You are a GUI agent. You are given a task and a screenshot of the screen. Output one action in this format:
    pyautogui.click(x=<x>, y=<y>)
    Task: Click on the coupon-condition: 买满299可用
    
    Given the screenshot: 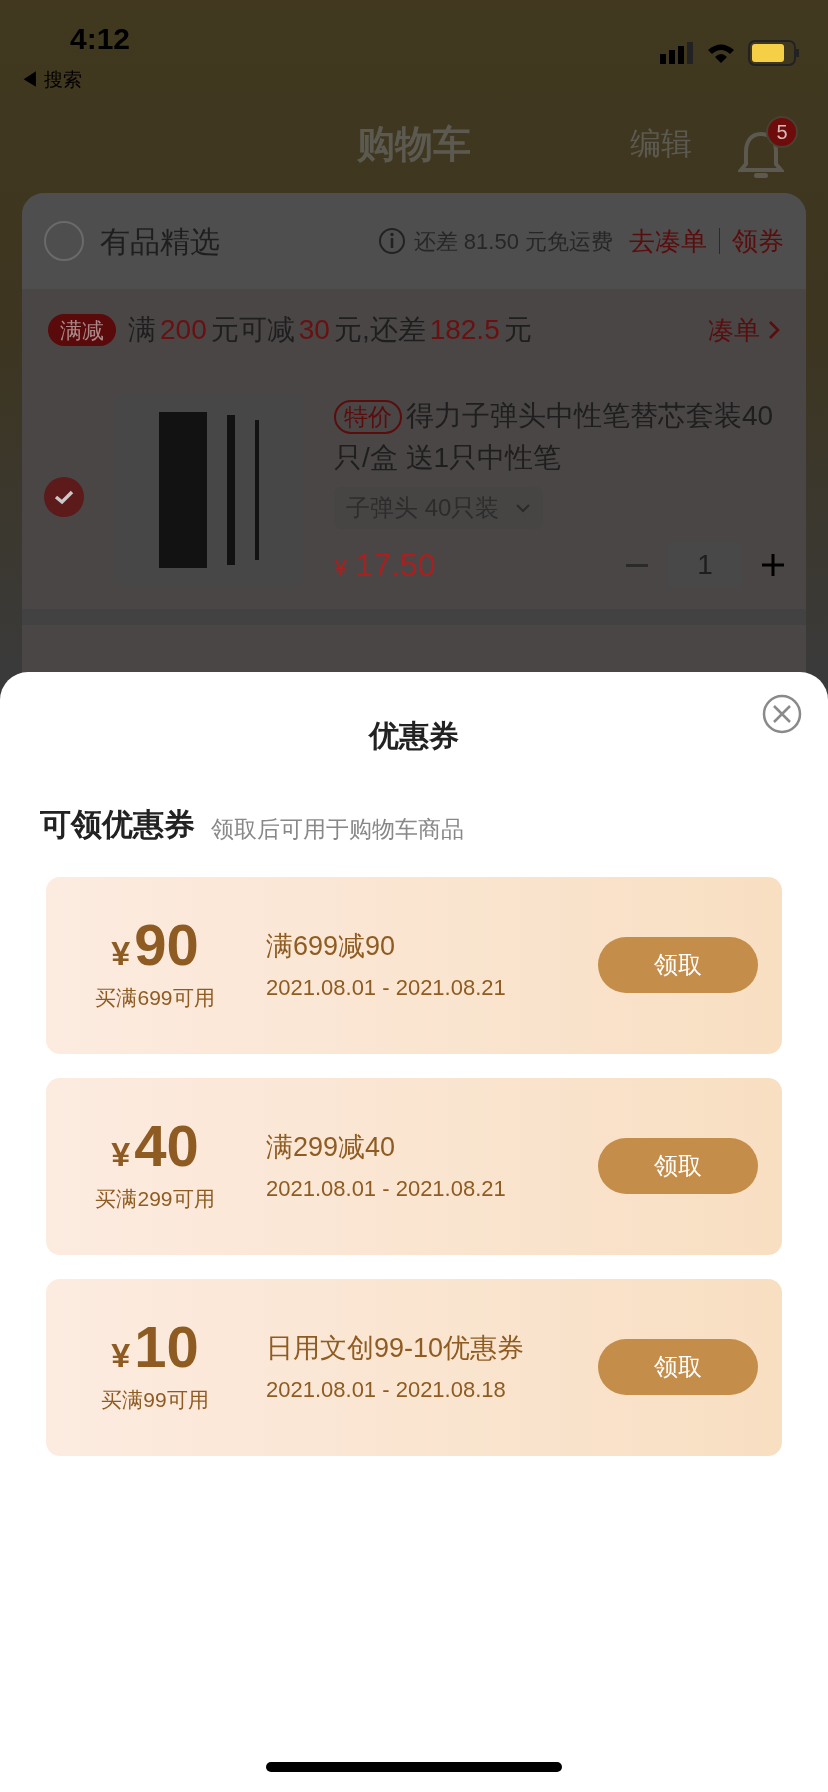 What is the action you would take?
    pyautogui.click(x=155, y=1199)
    